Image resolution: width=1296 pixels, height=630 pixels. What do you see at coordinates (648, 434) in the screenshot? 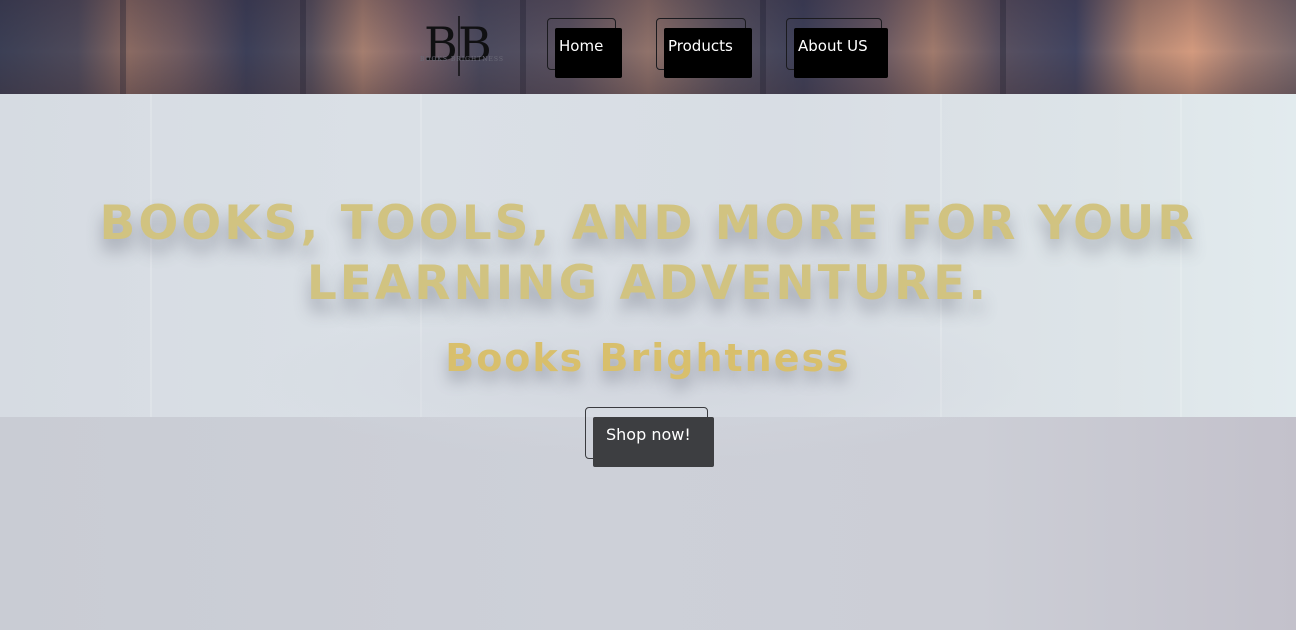
I see `shop-now-label: Shop now!` at bounding box center [648, 434].